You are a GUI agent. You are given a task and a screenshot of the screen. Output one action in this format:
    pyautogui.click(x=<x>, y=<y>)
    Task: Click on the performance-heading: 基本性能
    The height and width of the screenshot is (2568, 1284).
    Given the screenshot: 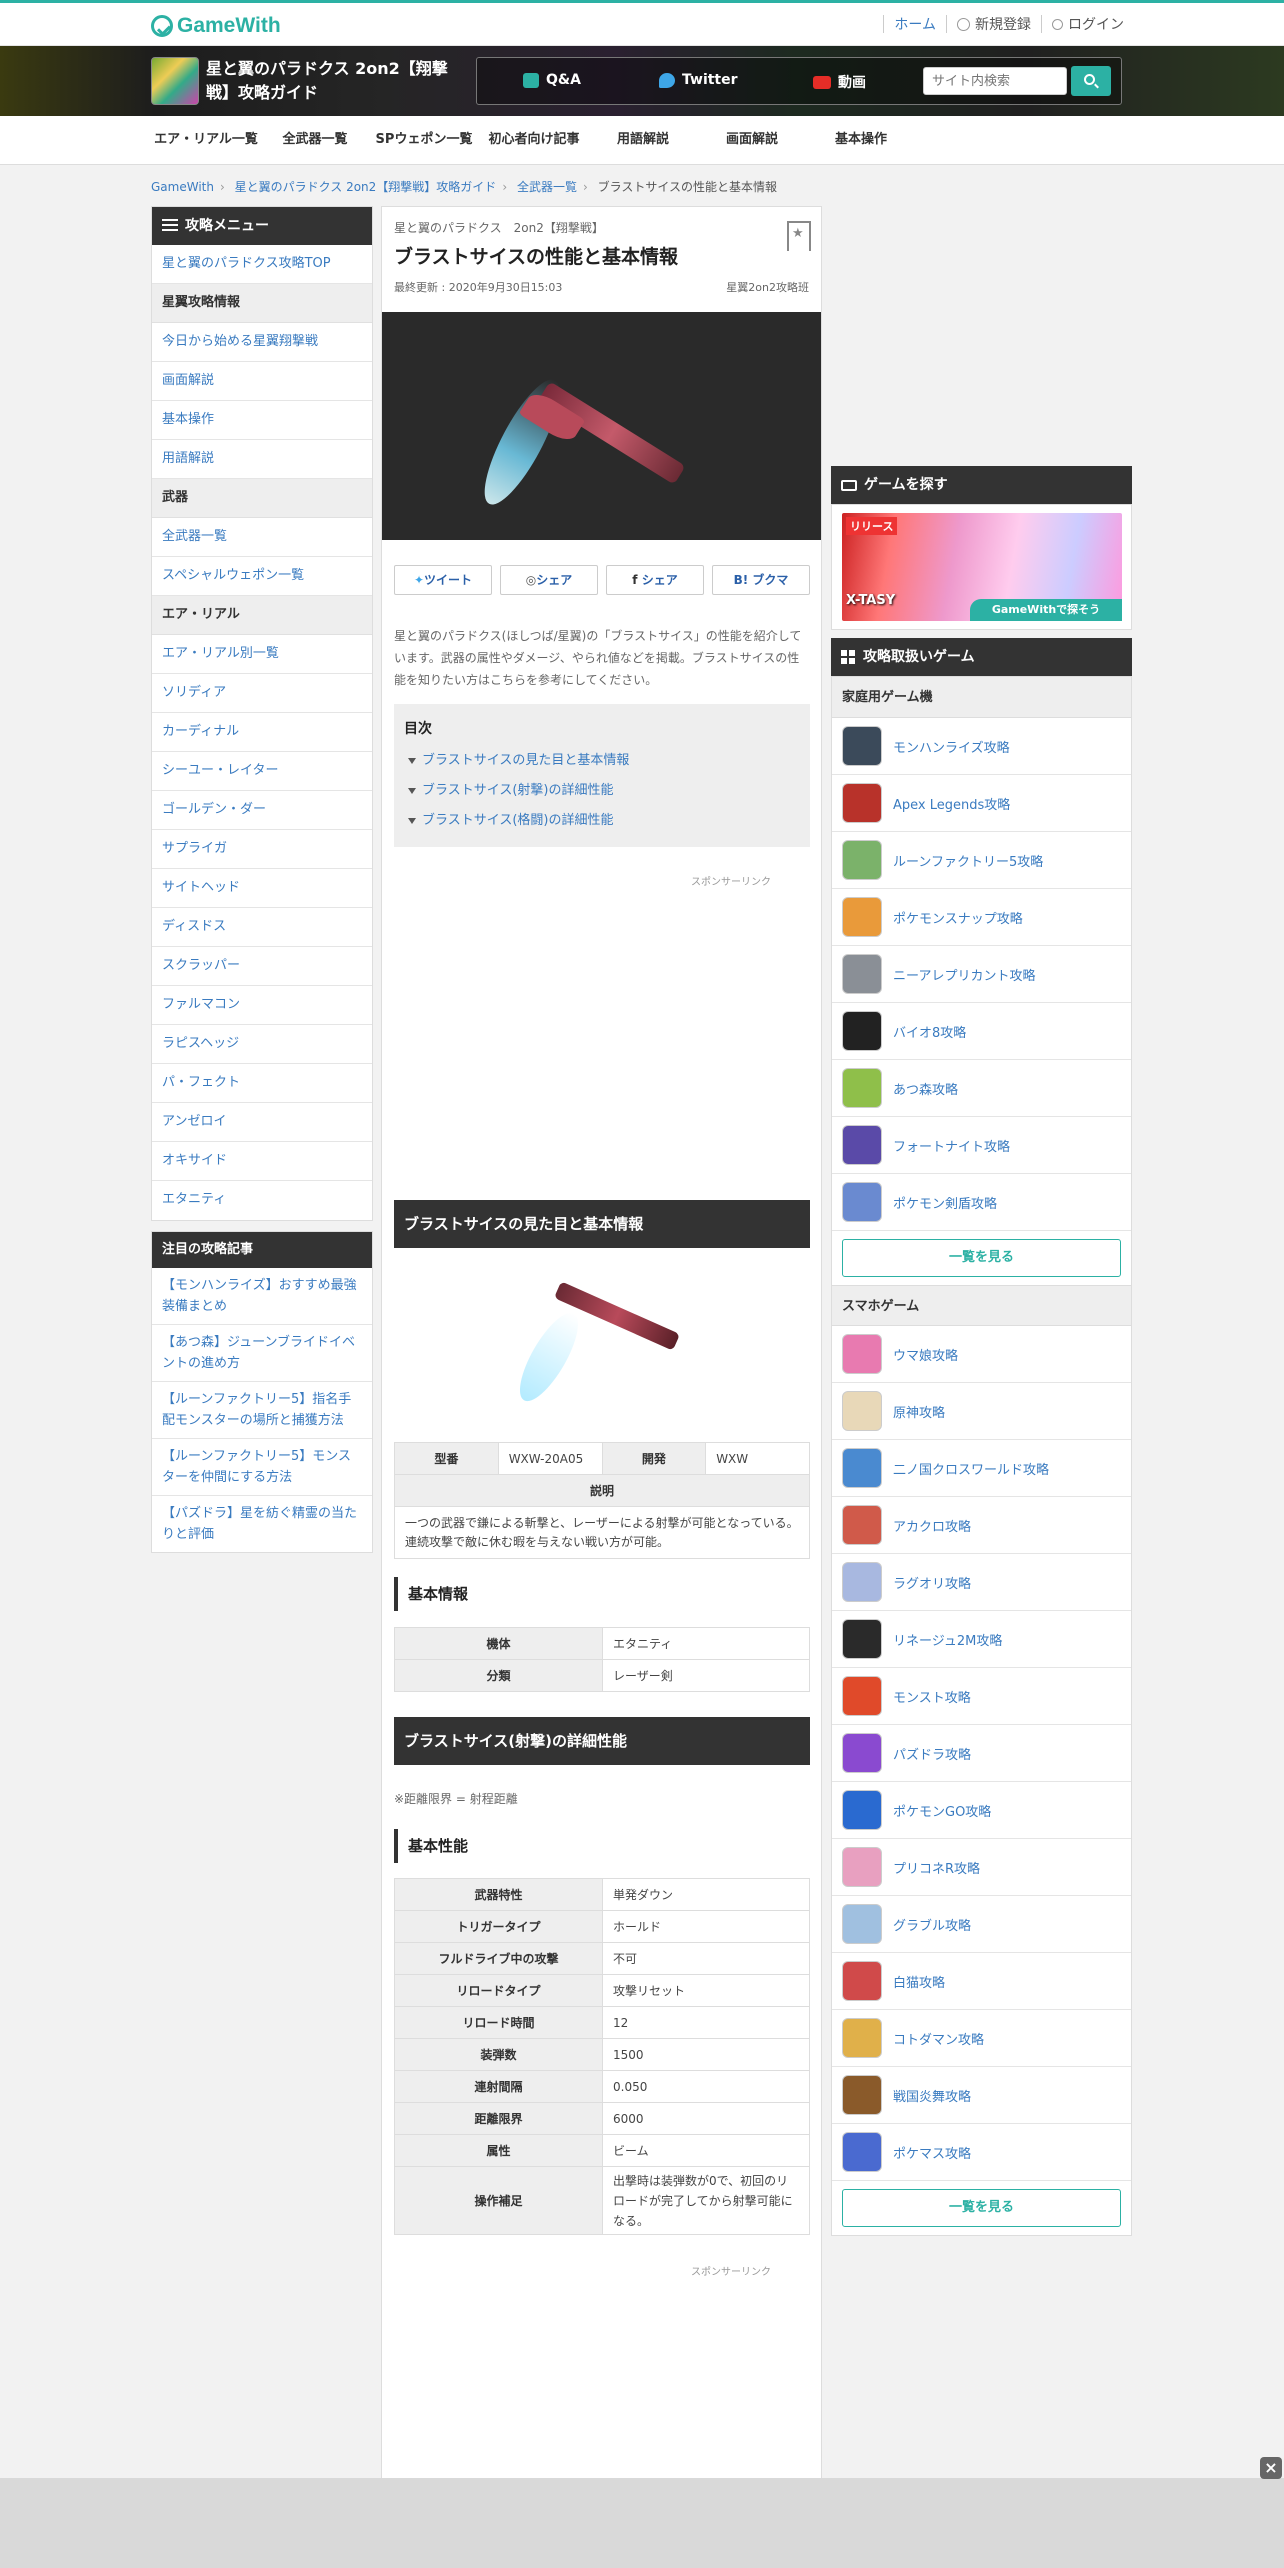 What is the action you would take?
    pyautogui.click(x=602, y=1846)
    